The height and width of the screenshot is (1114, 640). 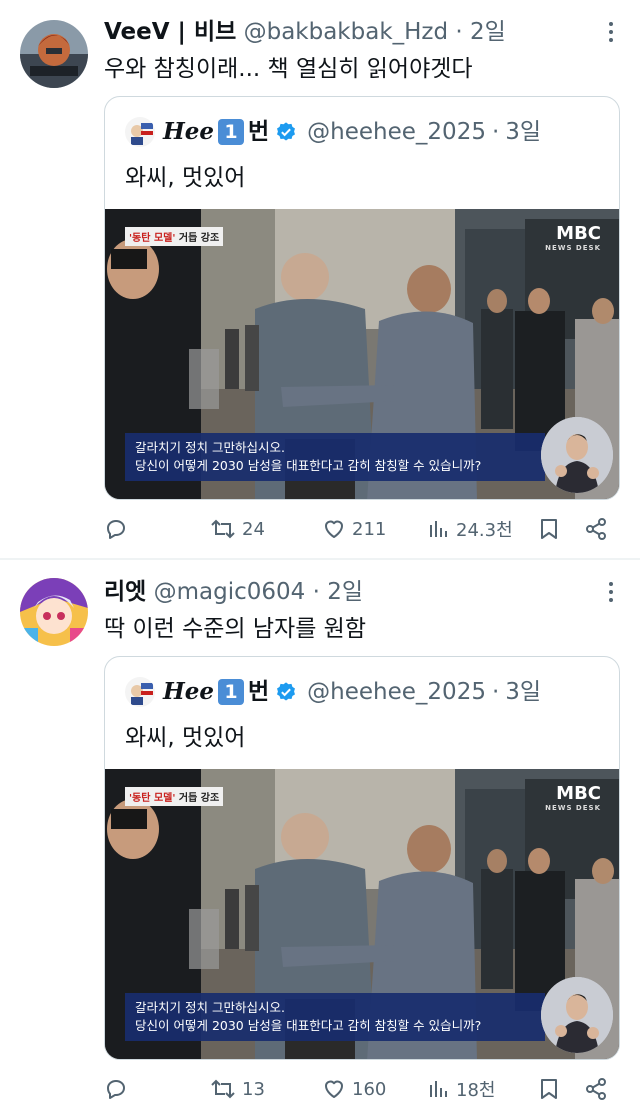 What do you see at coordinates (369, 1089) in the screenshot?
I see `like-count: 160` at bounding box center [369, 1089].